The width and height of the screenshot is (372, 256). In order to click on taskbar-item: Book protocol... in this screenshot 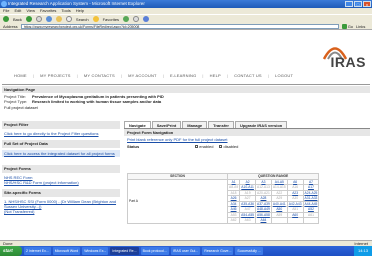, I will do `click(154, 251)`.